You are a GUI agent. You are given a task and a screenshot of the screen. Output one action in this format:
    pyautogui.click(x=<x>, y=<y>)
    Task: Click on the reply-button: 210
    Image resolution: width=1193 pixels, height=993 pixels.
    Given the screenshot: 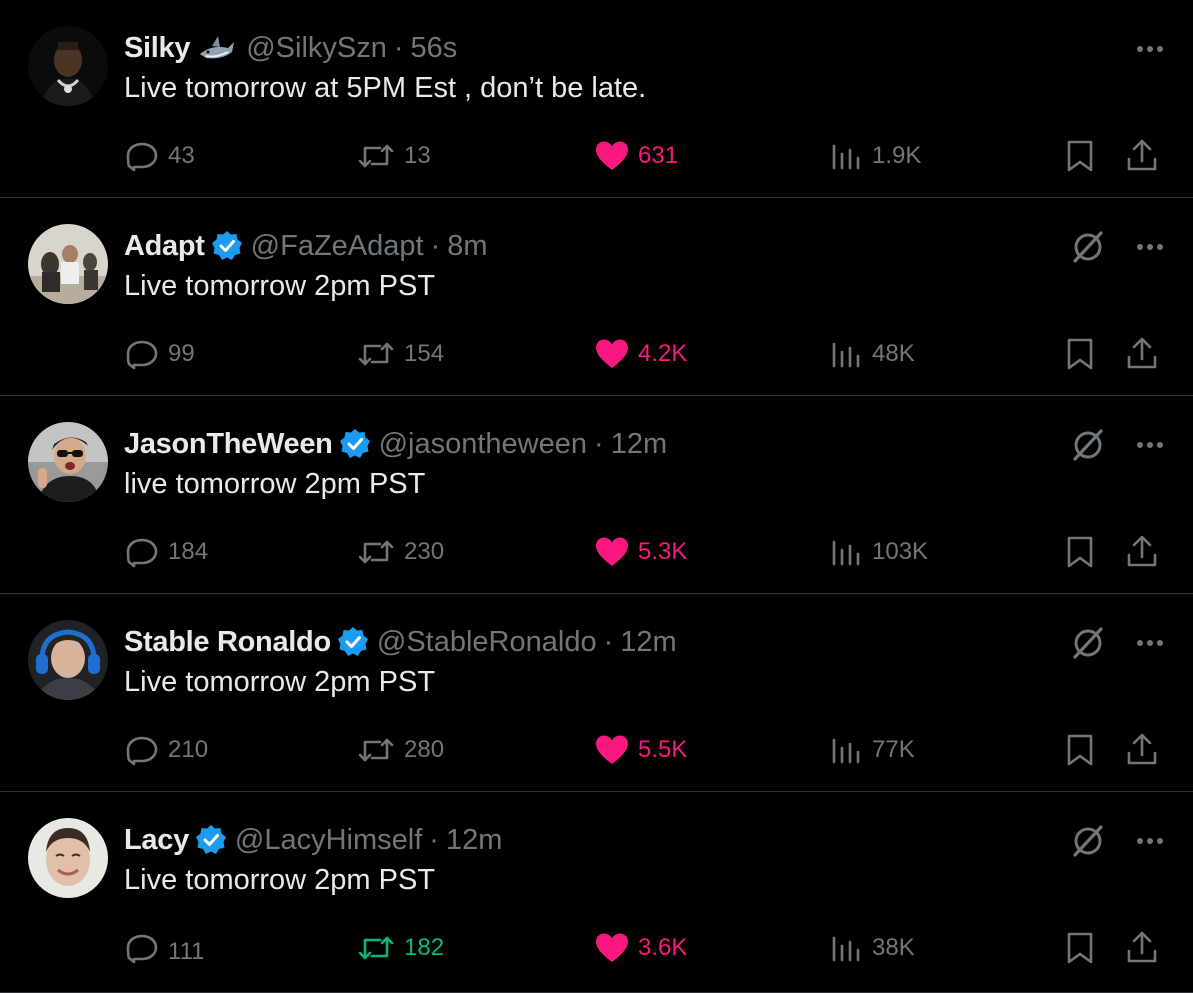 What is the action you would take?
    pyautogui.click(x=166, y=750)
    